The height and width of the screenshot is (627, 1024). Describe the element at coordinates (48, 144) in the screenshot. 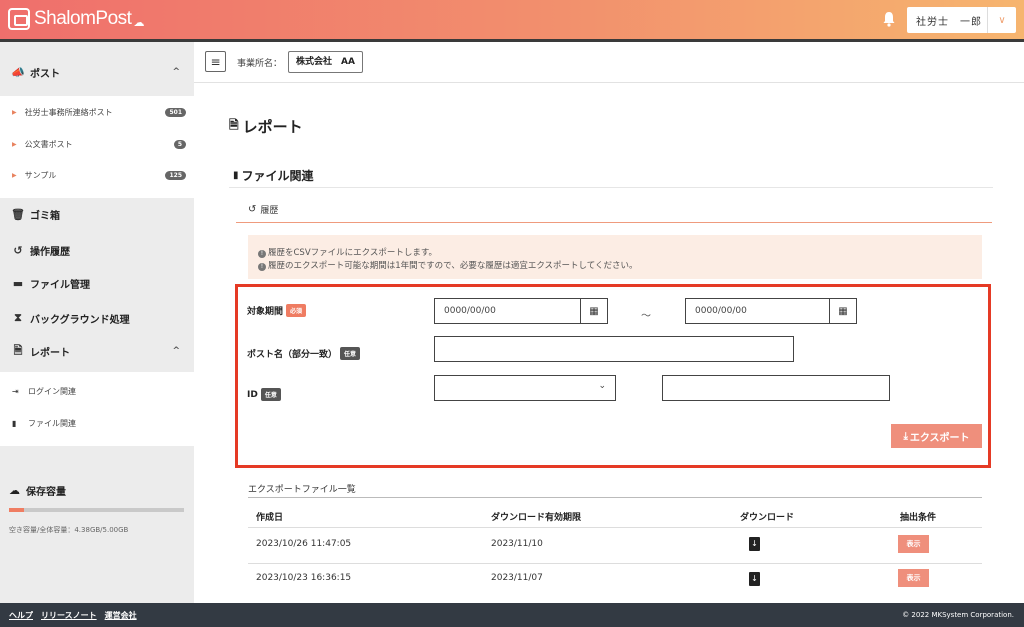

I see `sidebar-subitem-label: 公文書ポスト` at that location.